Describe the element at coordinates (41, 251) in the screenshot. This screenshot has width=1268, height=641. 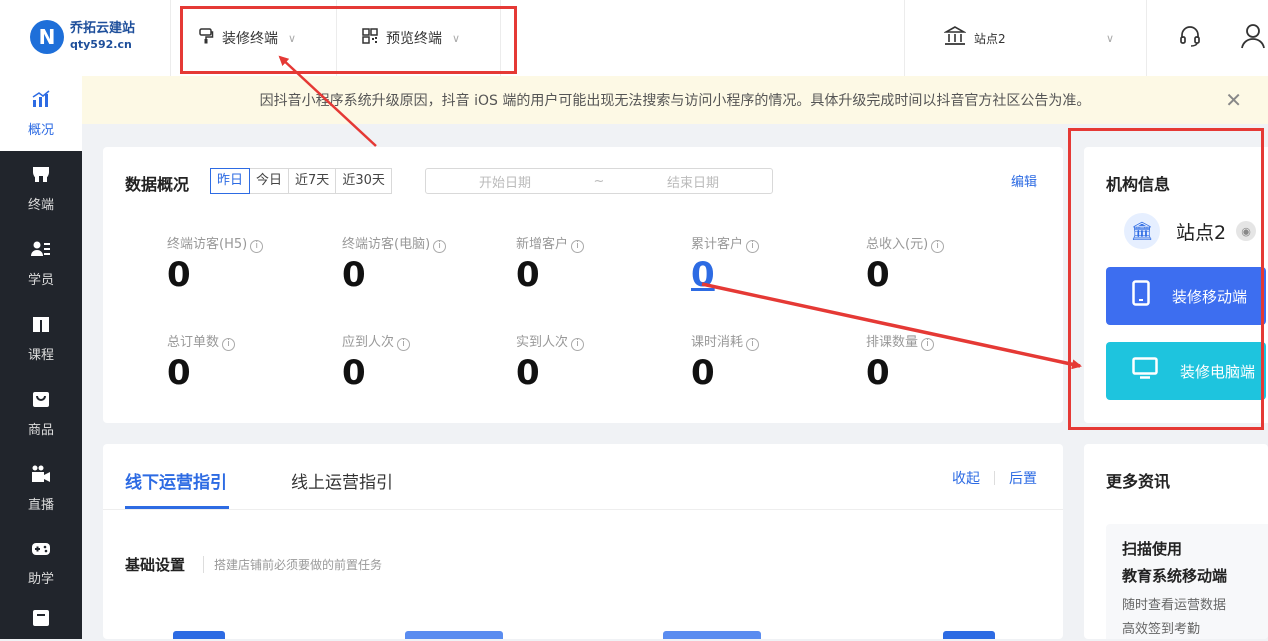
I see `students-icon` at that location.